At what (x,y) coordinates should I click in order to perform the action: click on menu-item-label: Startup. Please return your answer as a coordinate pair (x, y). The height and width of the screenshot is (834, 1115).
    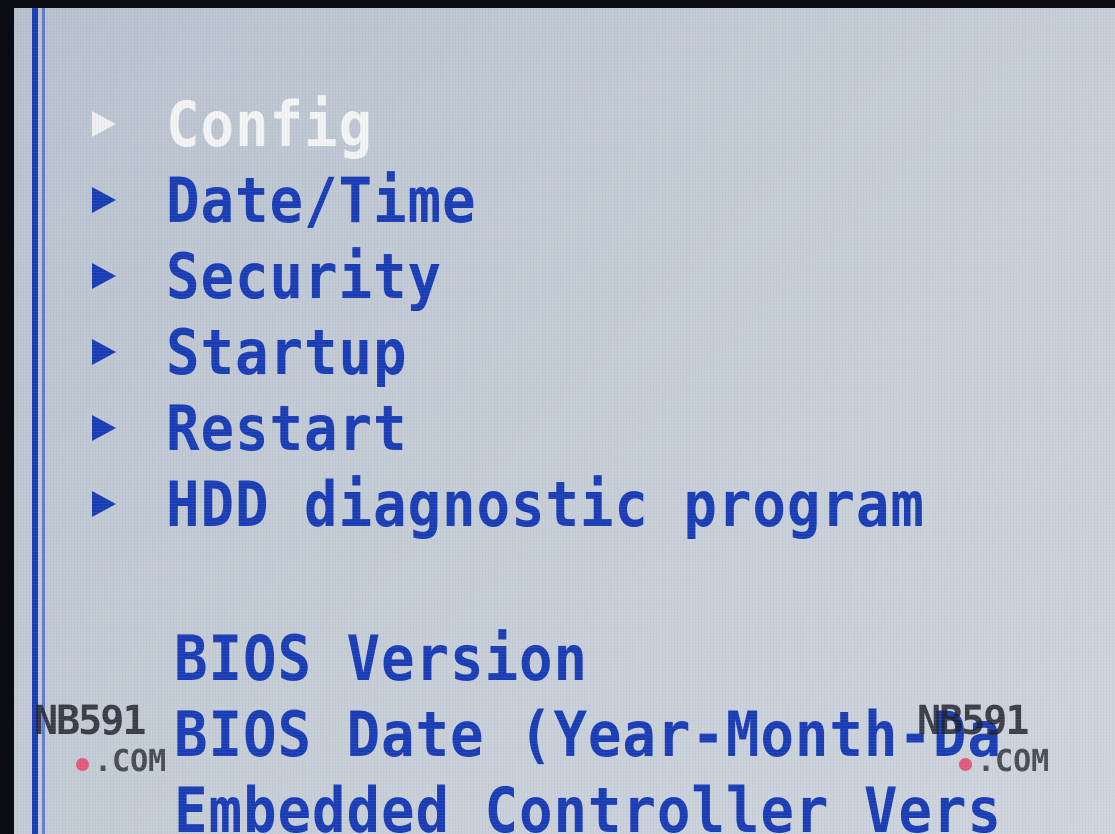
    Looking at the image, I should click on (287, 352).